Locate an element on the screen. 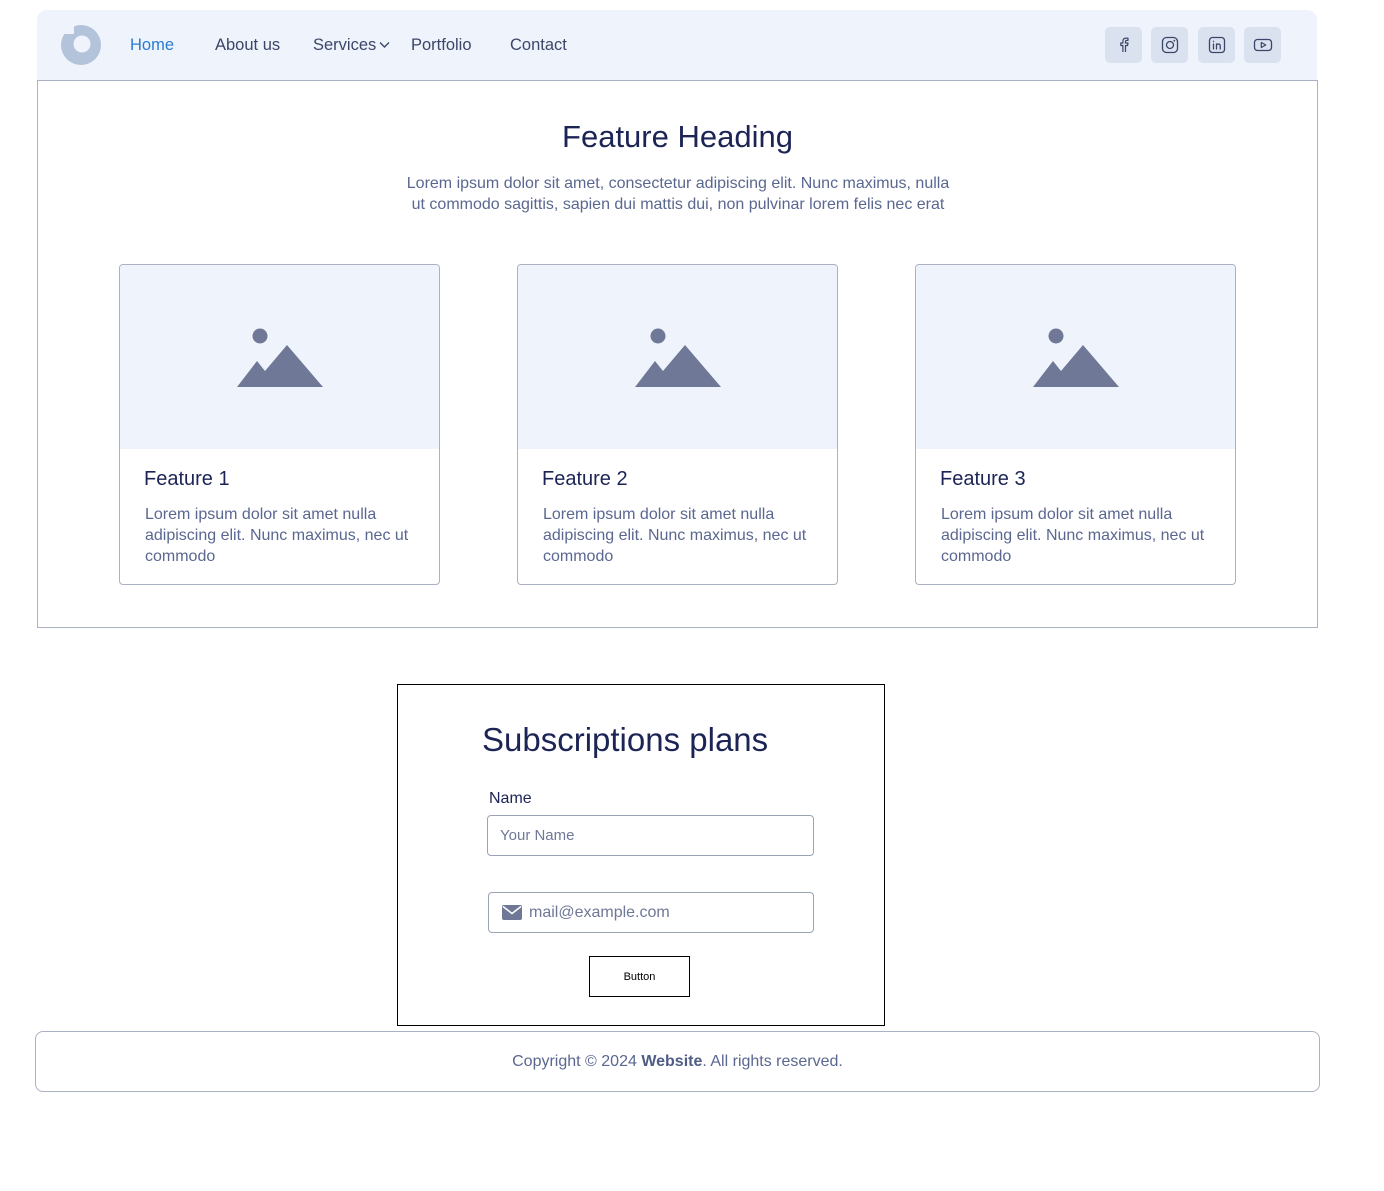 Image resolution: width=1384 pixels, height=1191 pixels. logo-icon is located at coordinates (81, 45).